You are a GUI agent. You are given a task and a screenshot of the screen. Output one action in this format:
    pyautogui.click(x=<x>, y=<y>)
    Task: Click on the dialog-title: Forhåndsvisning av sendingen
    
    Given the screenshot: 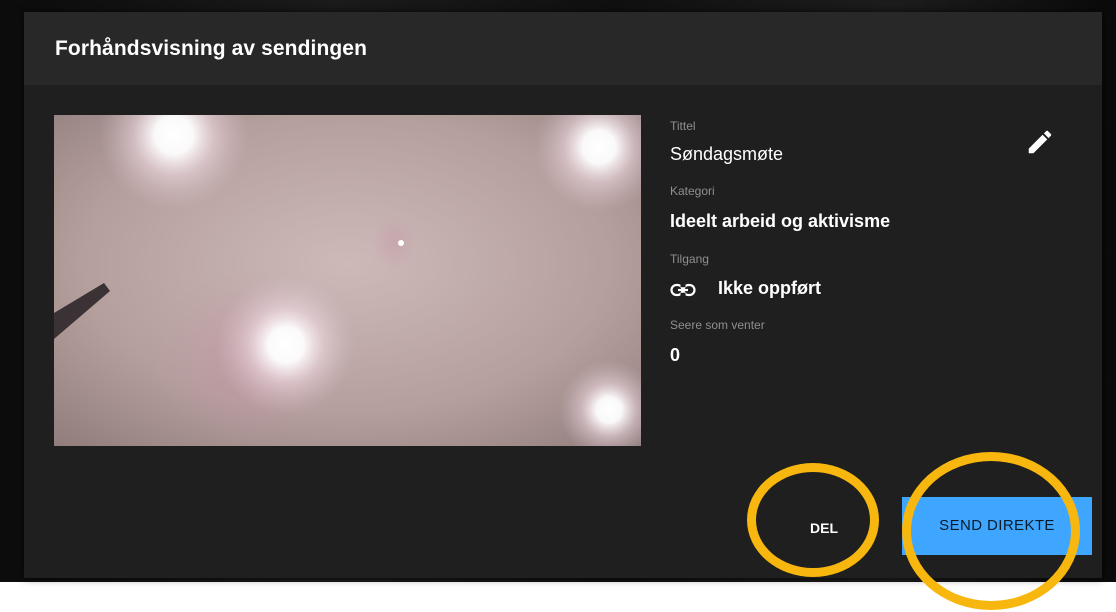 What is the action you would take?
    pyautogui.click(x=211, y=48)
    